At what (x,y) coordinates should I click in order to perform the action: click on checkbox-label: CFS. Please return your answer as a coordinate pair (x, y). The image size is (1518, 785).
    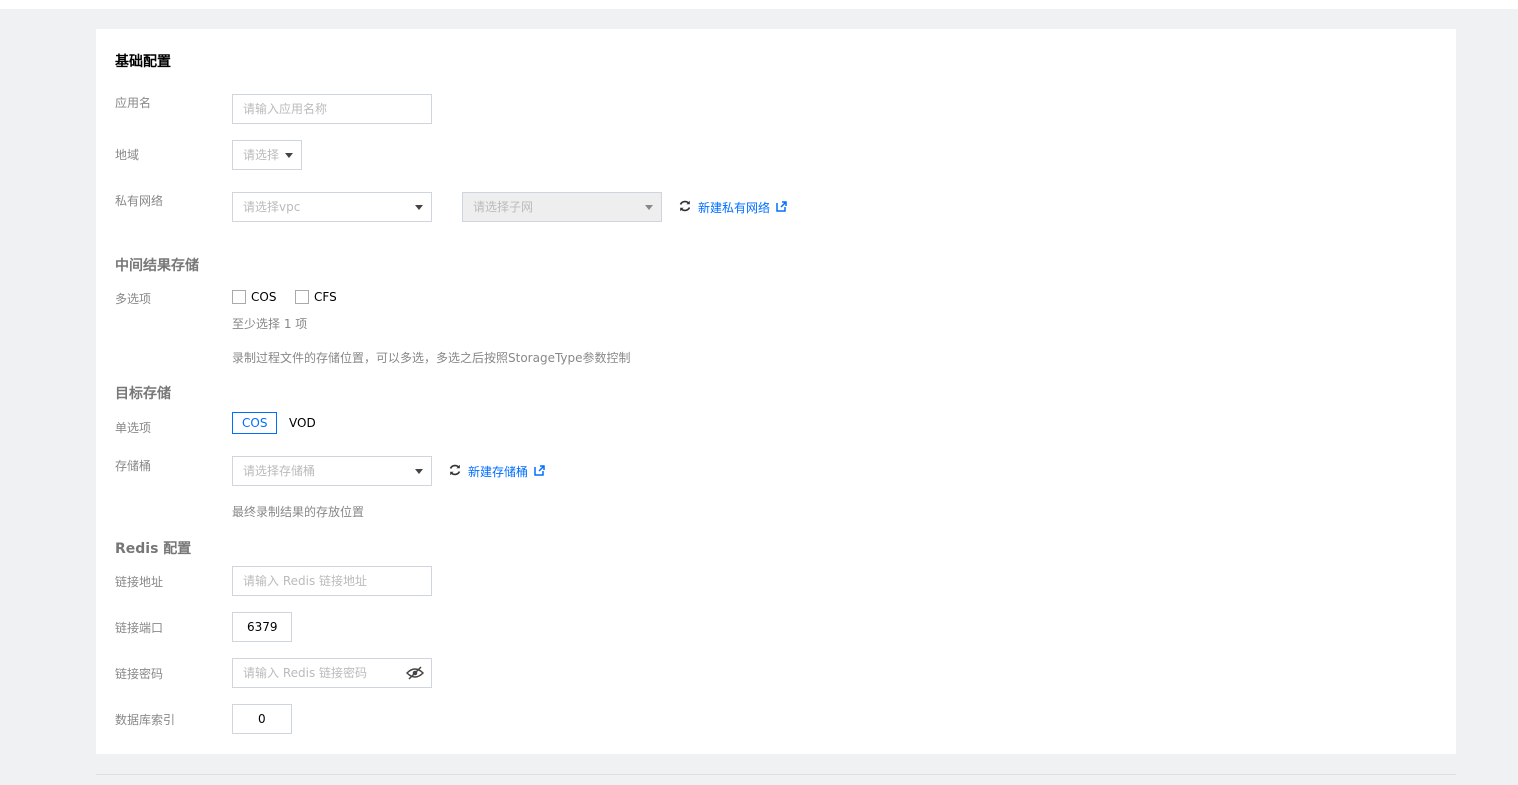
    Looking at the image, I should click on (325, 297).